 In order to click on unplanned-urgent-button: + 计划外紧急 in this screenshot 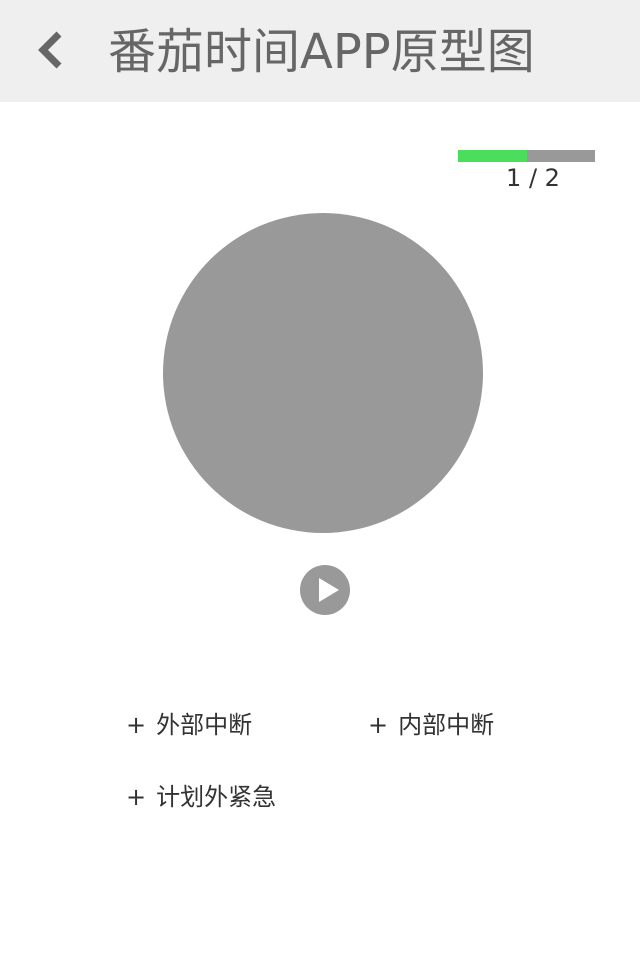, I will do `click(201, 797)`.